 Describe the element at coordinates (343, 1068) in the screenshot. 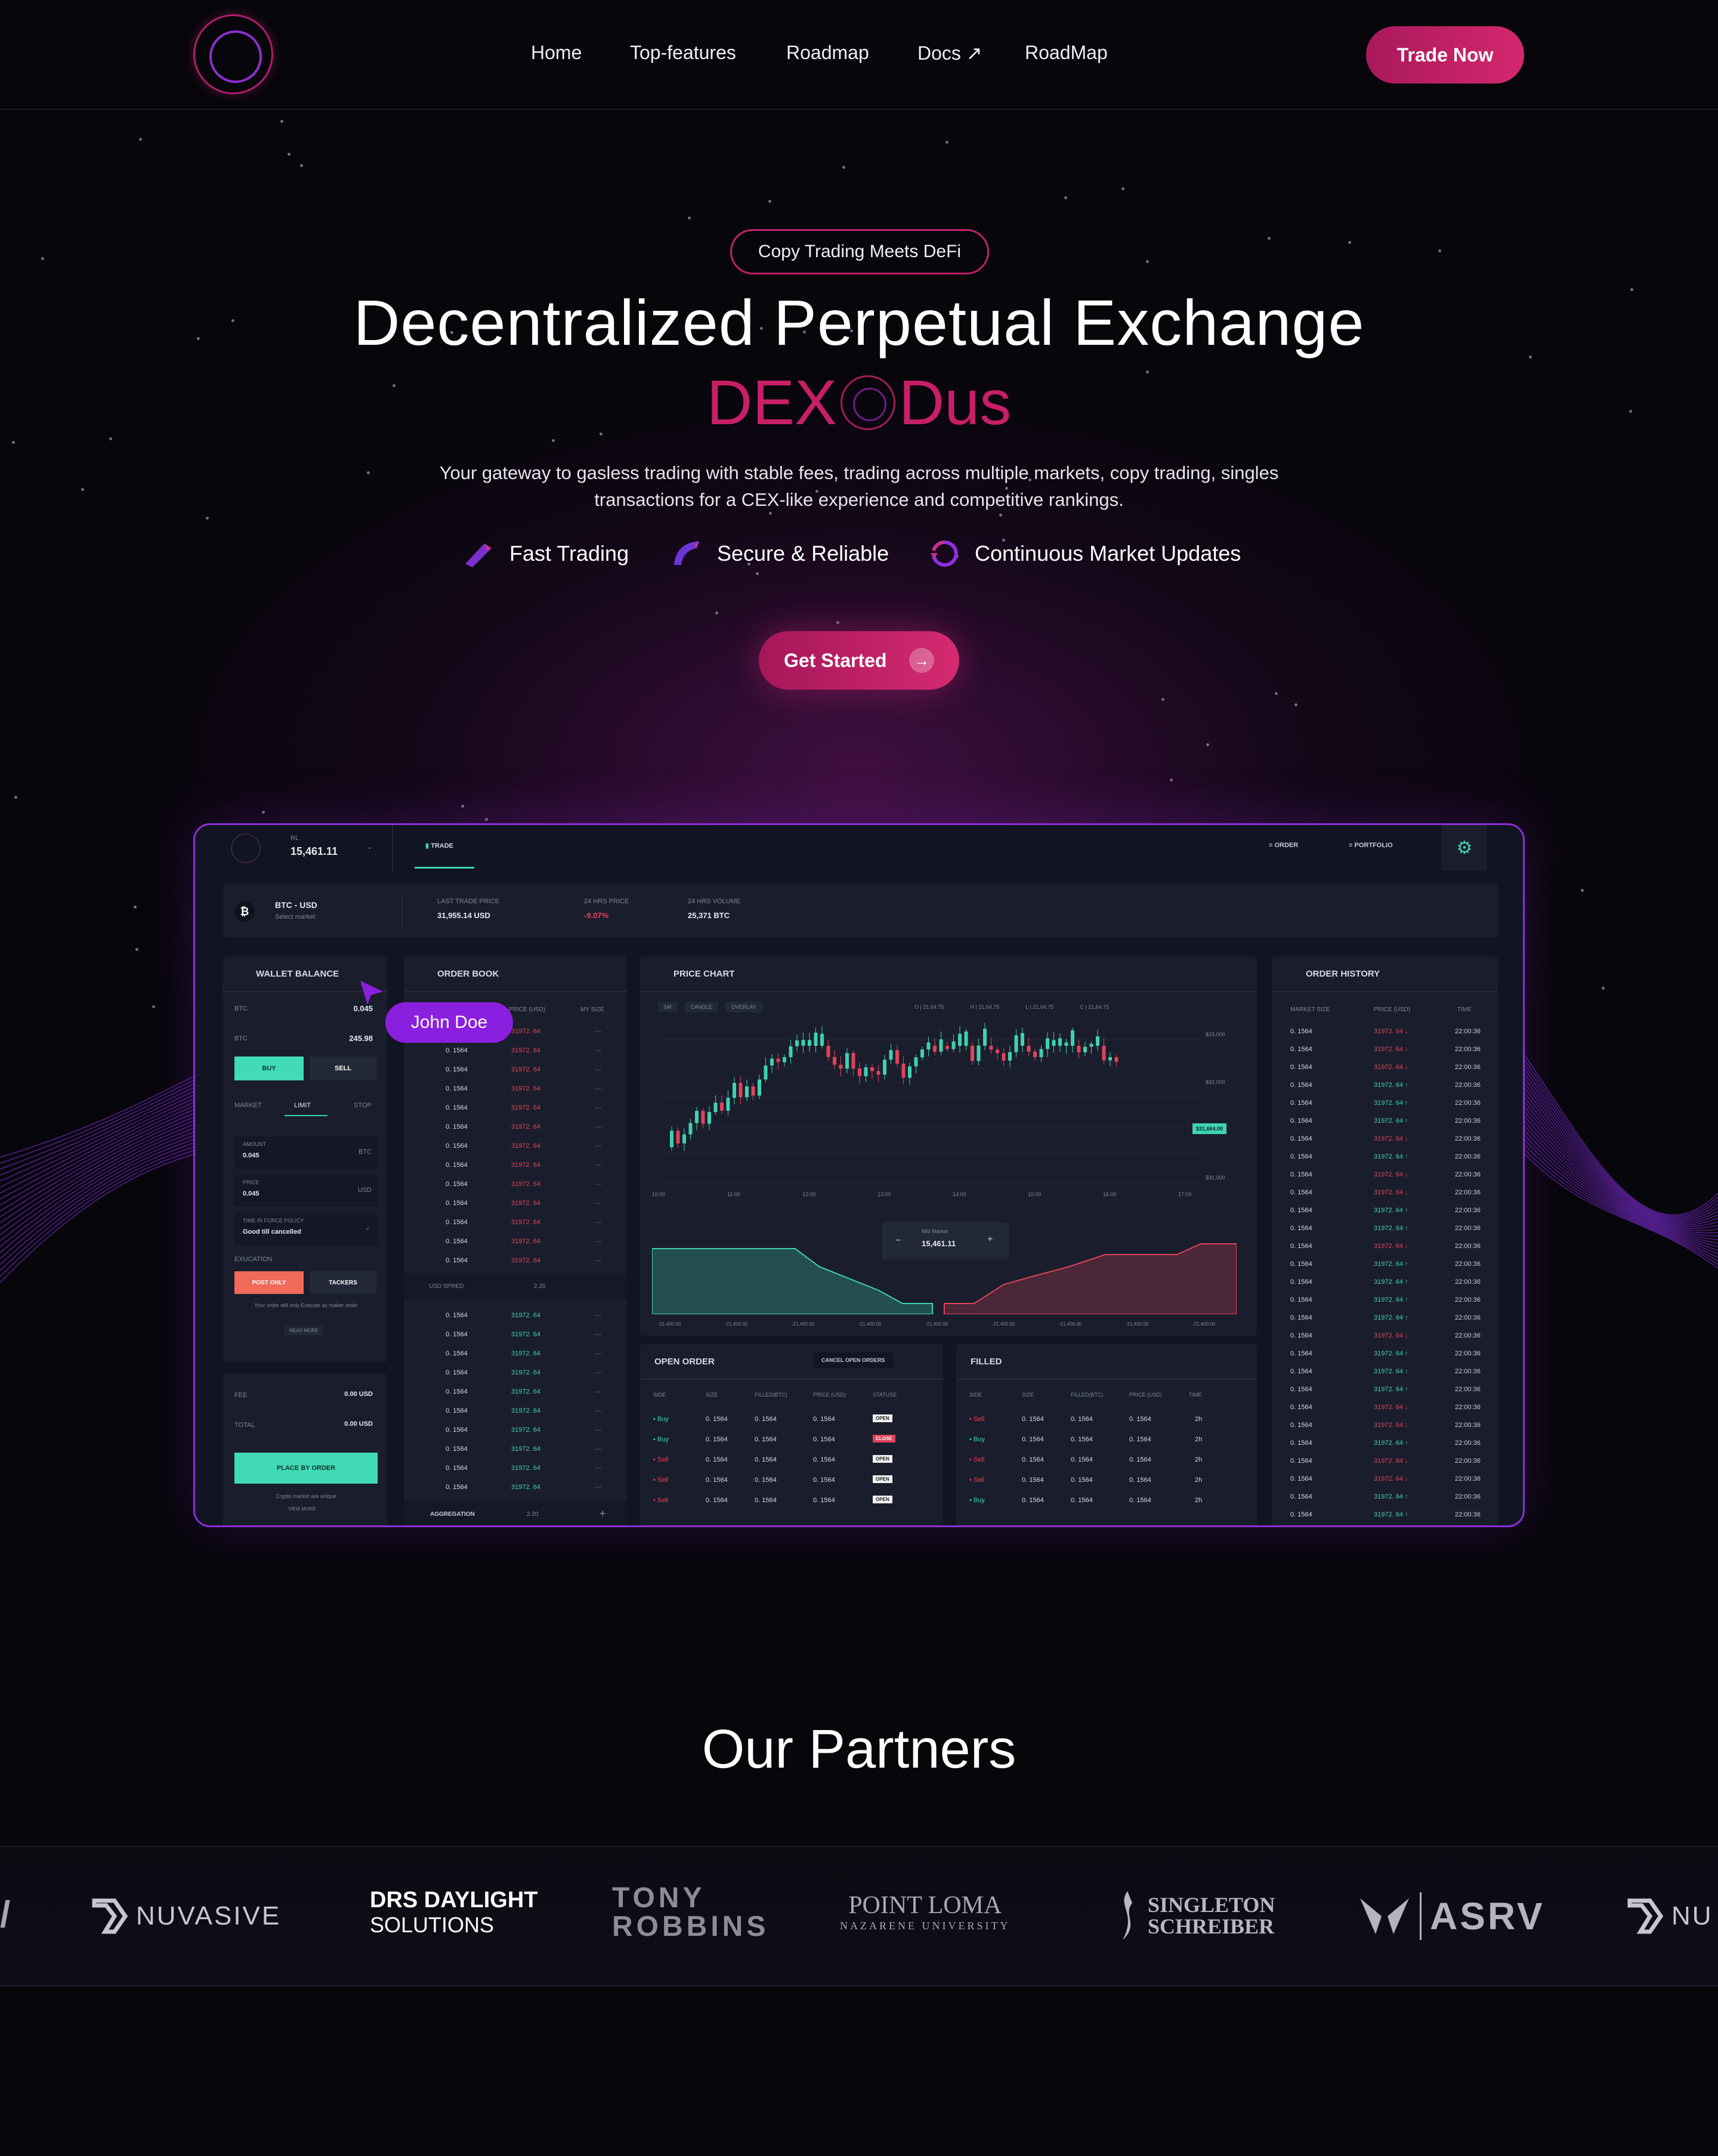

I see `sell-button: SELL` at that location.